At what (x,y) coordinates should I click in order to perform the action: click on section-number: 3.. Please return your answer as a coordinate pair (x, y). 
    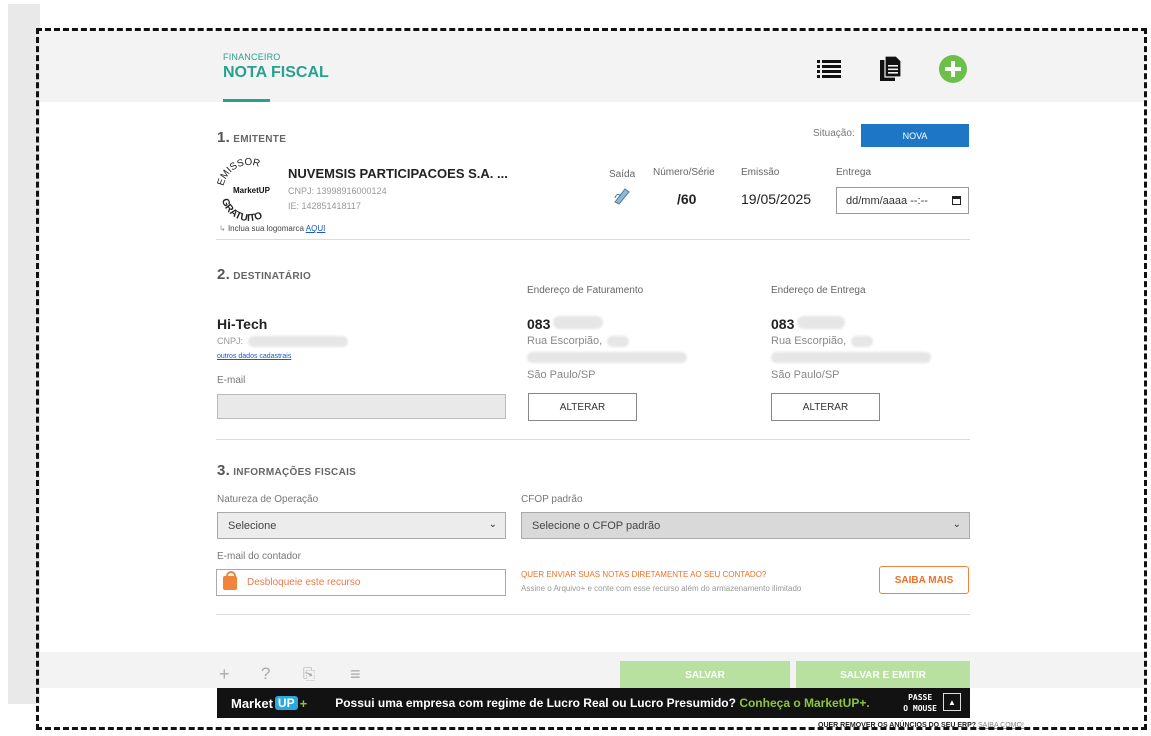
    Looking at the image, I should click on (224, 470).